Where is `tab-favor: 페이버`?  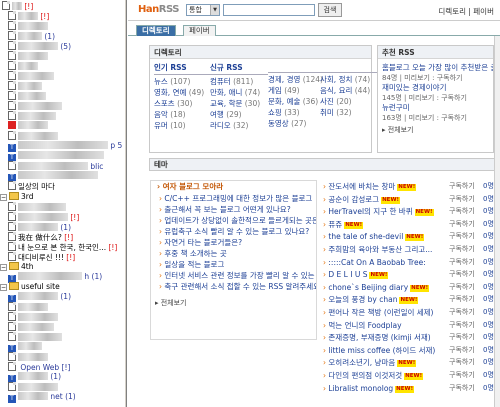 tab-favor: 페이버 is located at coordinates (199, 30).